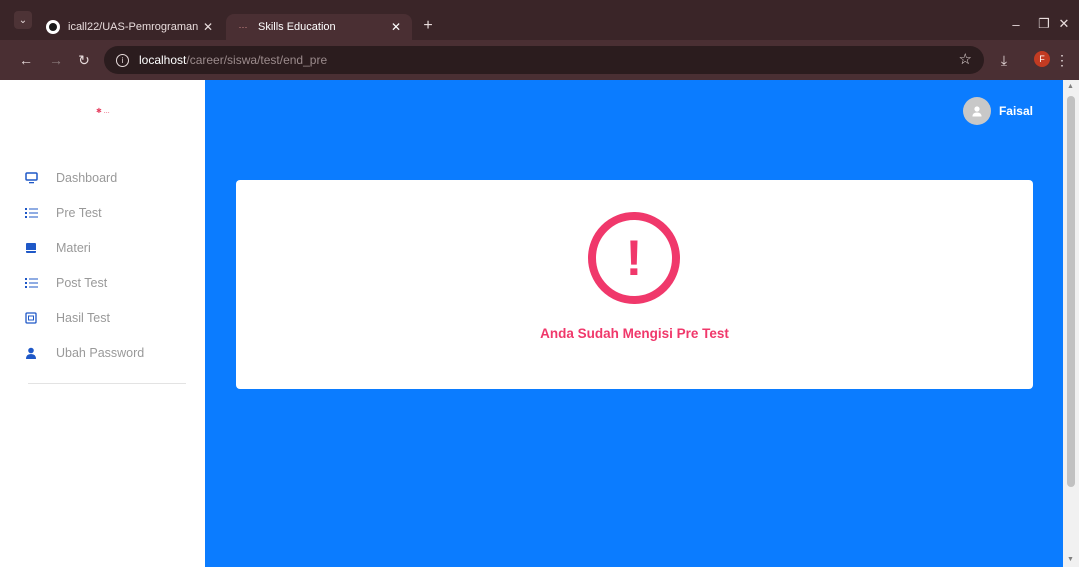 The image size is (1079, 567). I want to click on user-name: Faisal, so click(1015, 111).